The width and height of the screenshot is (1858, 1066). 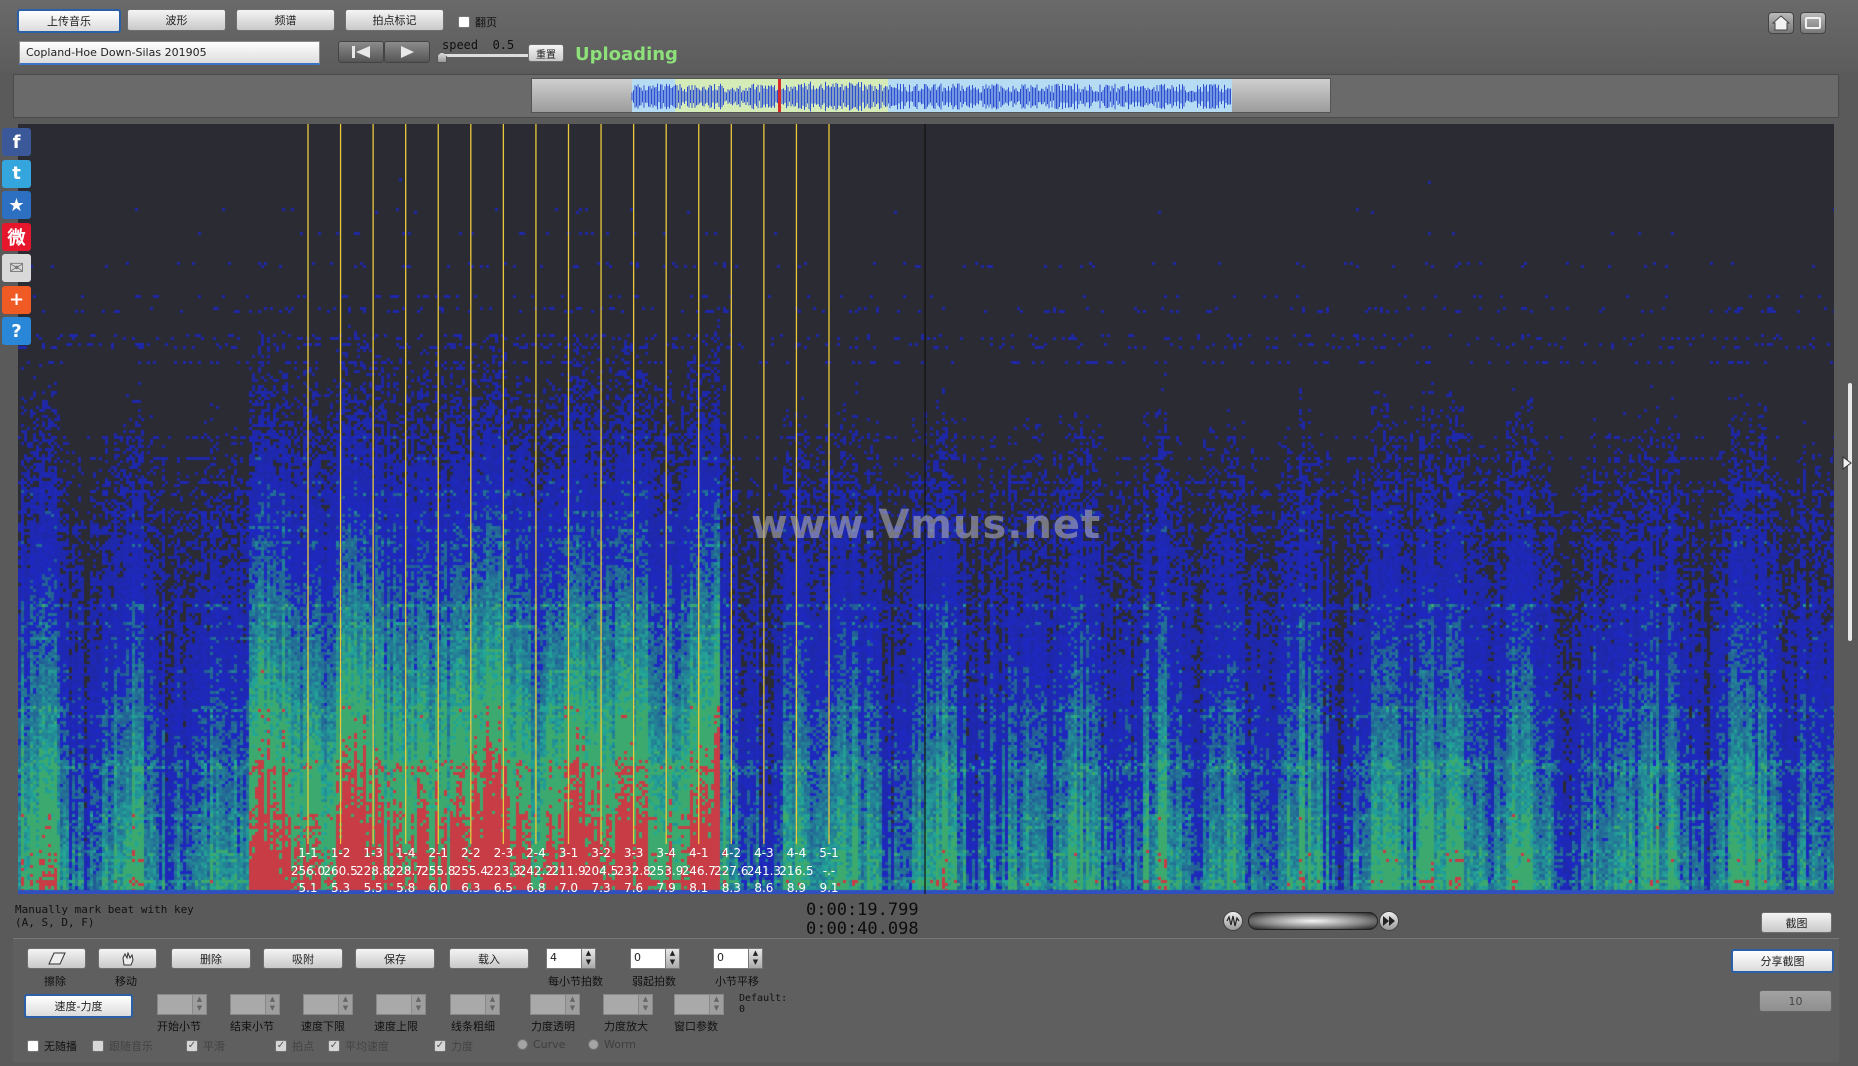 What do you see at coordinates (731, 958) in the screenshot?
I see `bar-offset-value: 0` at bounding box center [731, 958].